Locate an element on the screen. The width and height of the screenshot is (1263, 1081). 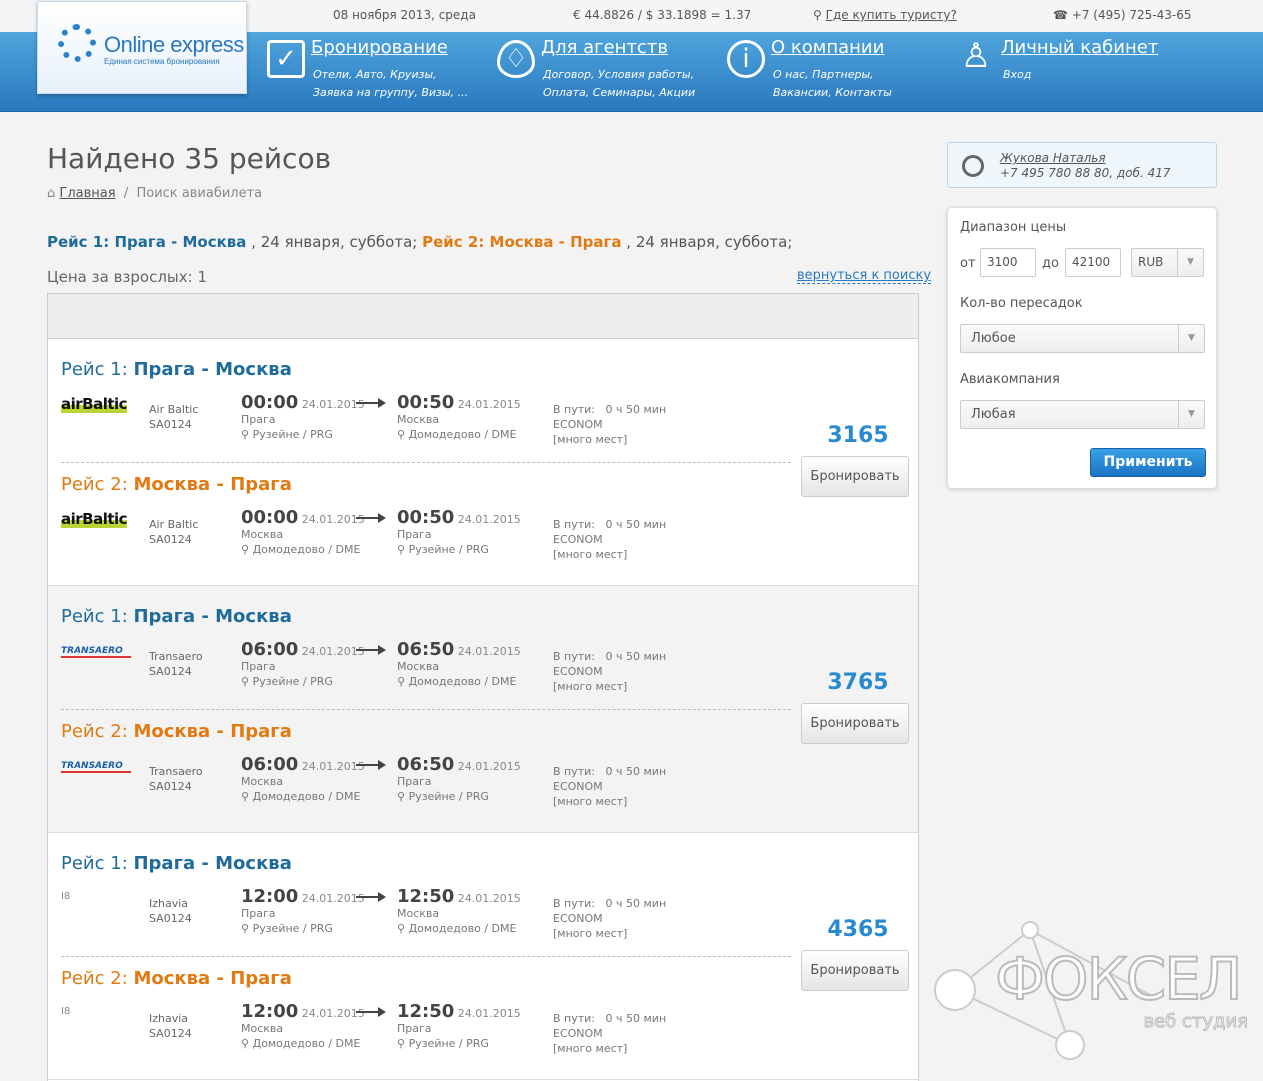
transfers-select: Любое ▼ is located at coordinates (1082, 338).